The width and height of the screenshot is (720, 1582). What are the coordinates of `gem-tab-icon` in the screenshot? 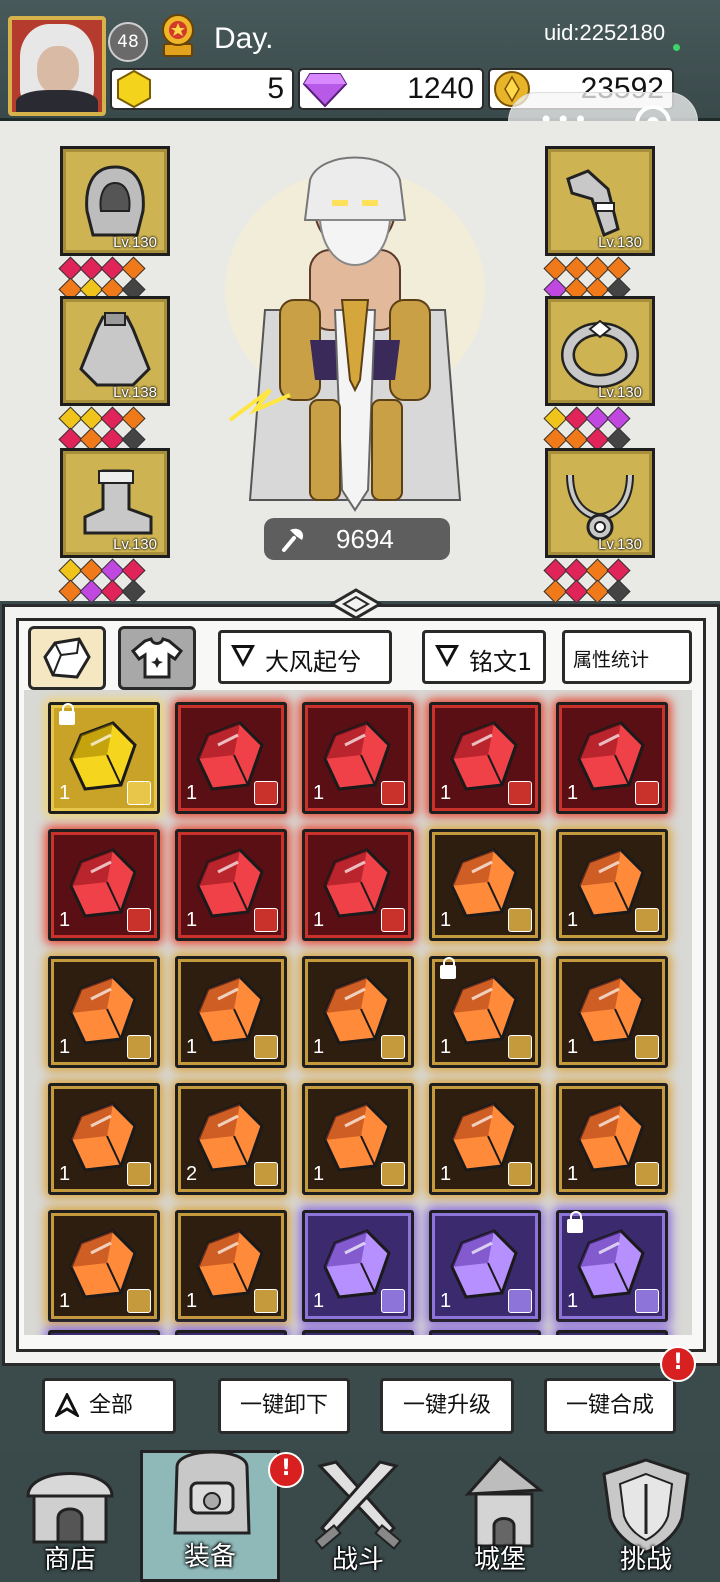 It's located at (67, 658).